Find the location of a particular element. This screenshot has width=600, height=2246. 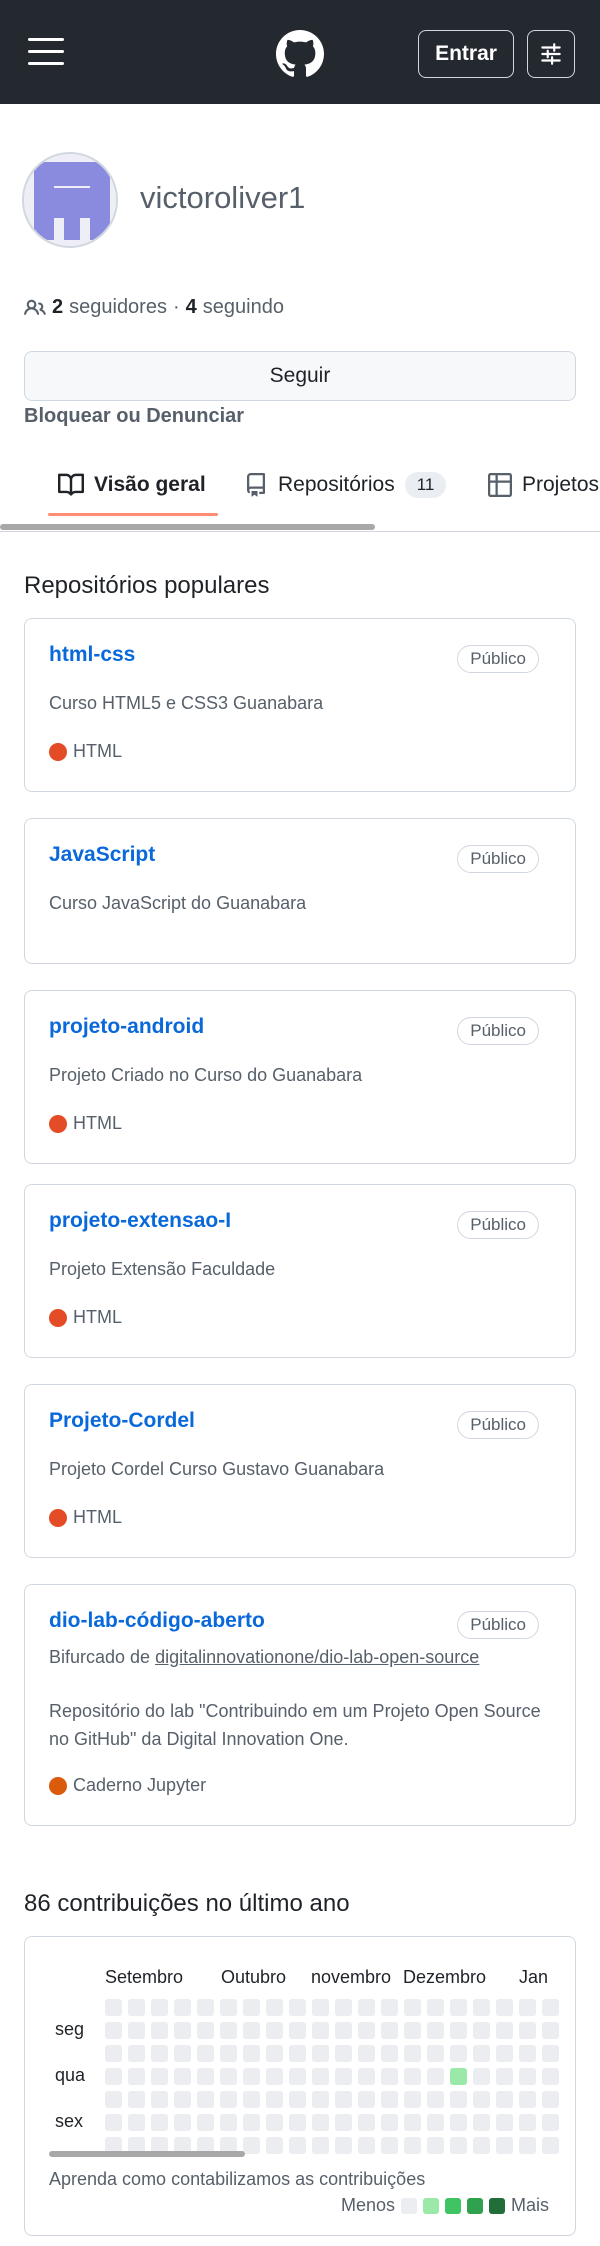

following-label: seguindo is located at coordinates (243, 307).